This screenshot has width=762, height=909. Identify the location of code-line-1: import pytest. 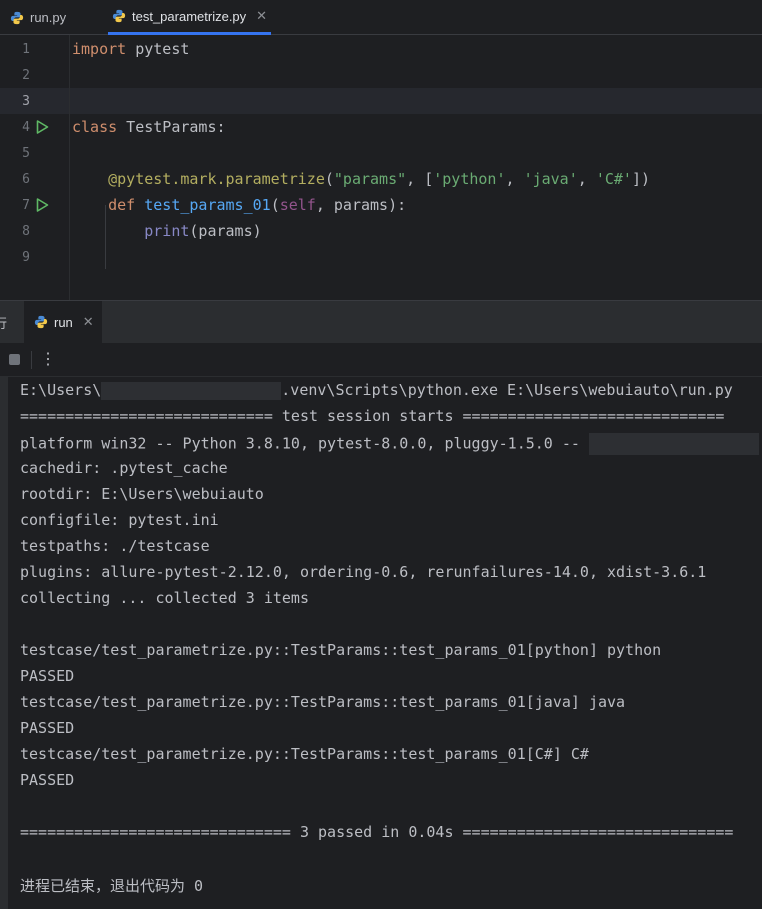
(131, 49).